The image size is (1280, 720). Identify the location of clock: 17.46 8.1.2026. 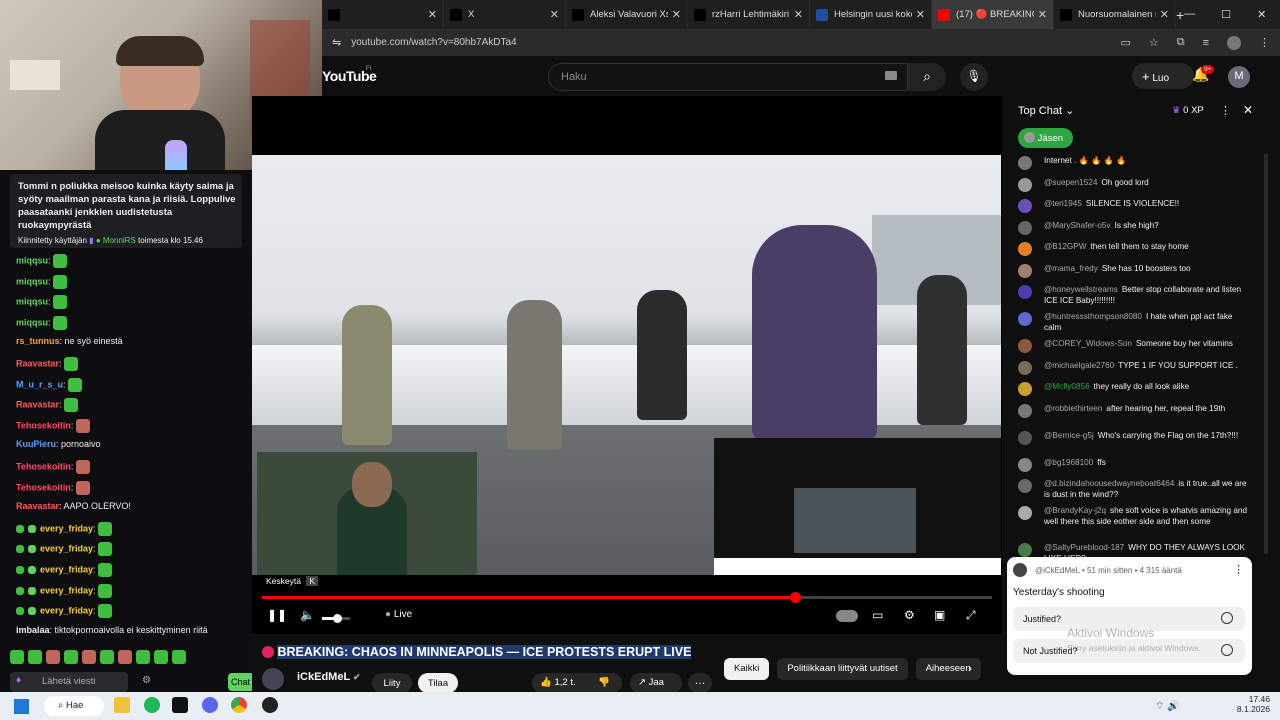
(1251, 704).